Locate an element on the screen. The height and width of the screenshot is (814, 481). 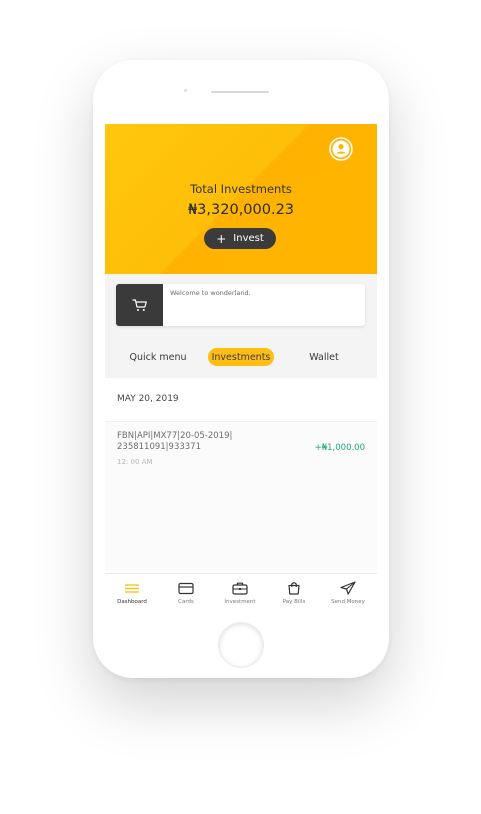
tab-investments: Investments is located at coordinates (241, 357).